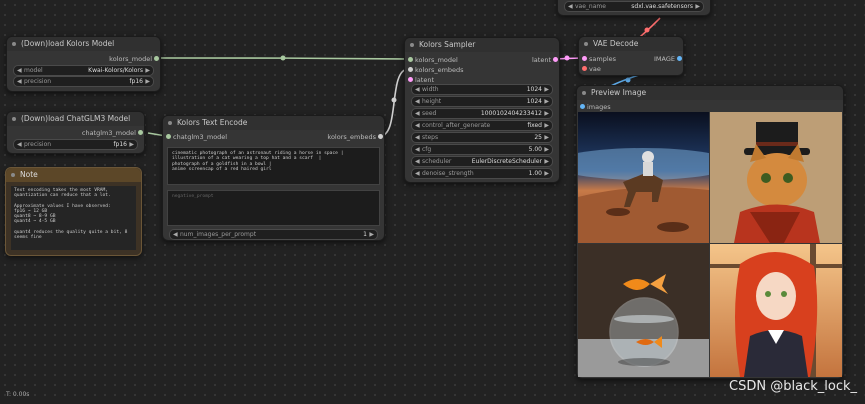 The width and height of the screenshot is (865, 404). I want to click on vae-loader-node: ◀ vae_name sdxl.vae.safetensors ▶, so click(634, 8).